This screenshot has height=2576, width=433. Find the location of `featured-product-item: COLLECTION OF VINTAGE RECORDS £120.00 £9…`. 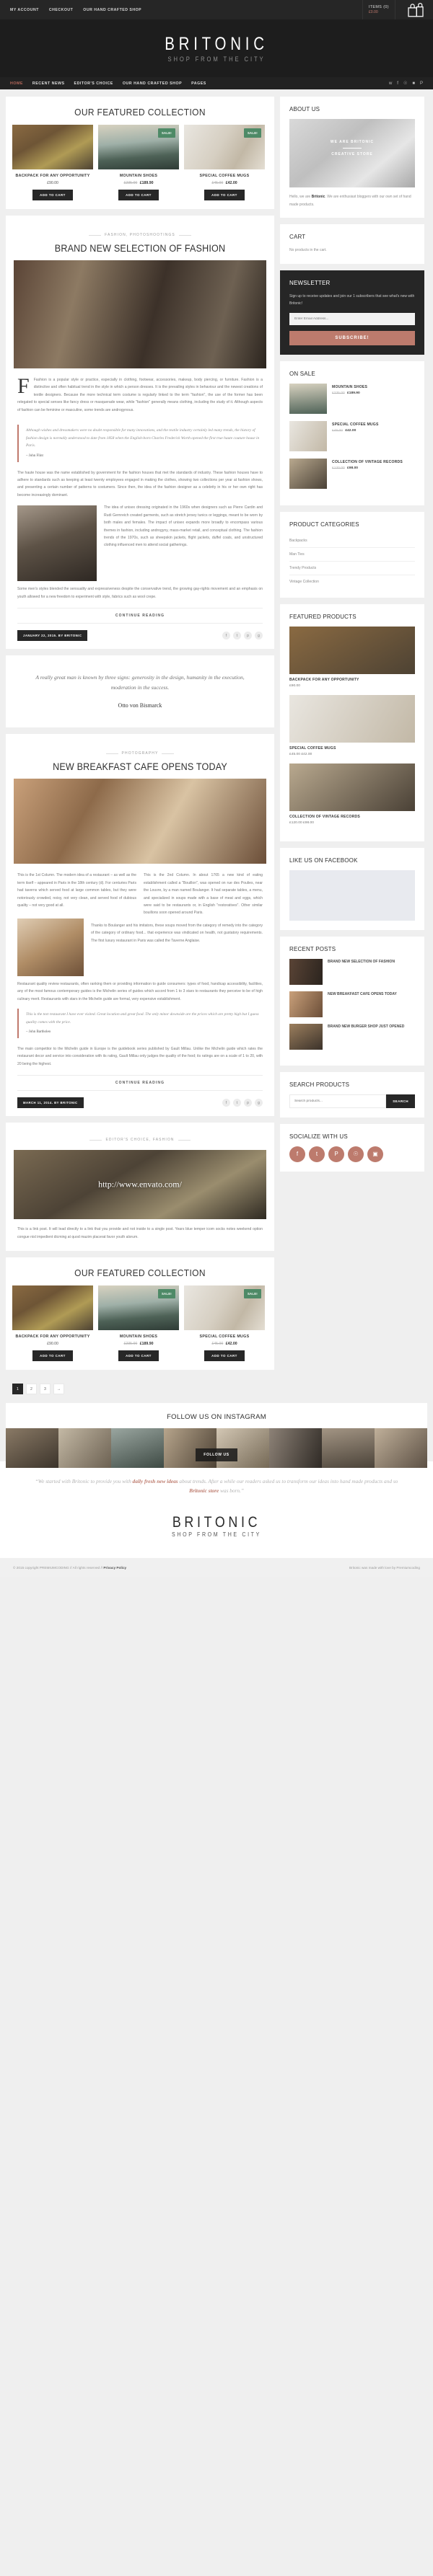

featured-product-item: COLLECTION OF VINTAGE RECORDS £120.00 £9… is located at coordinates (352, 794).